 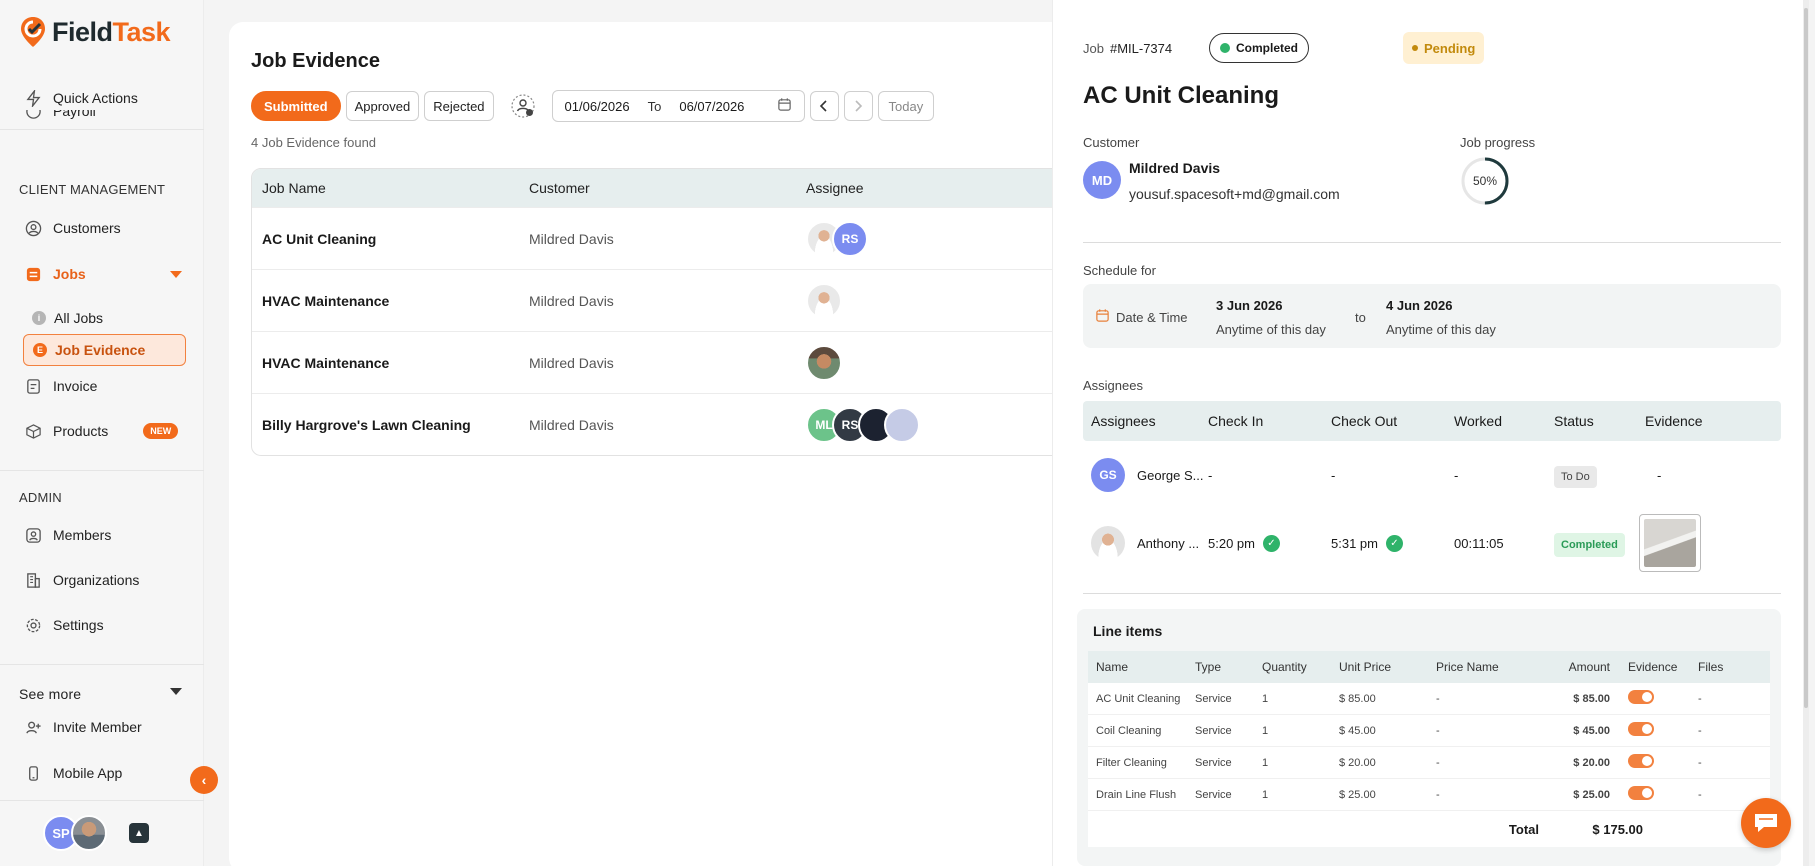 I want to click on section-label-client-management: CLIENT MANAGEMENT, so click(x=92, y=189).